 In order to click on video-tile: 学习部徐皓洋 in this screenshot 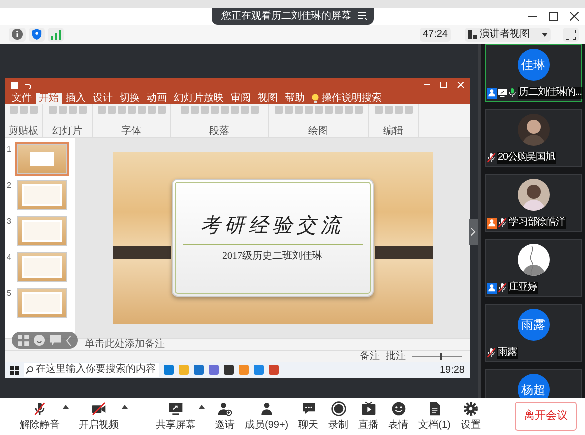, I will do `click(533, 203)`.